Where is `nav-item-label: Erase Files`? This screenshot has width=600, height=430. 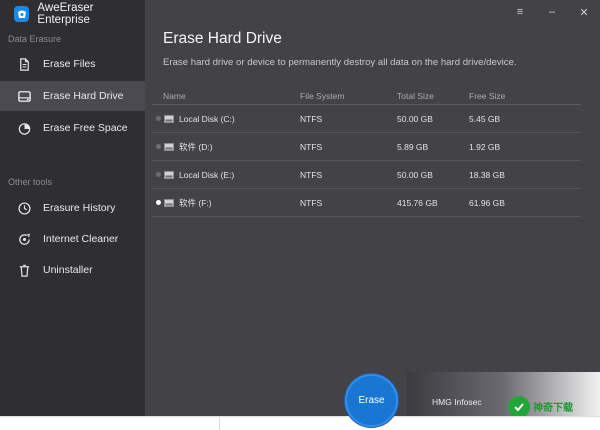
nav-item-label: Erase Files is located at coordinates (69, 64).